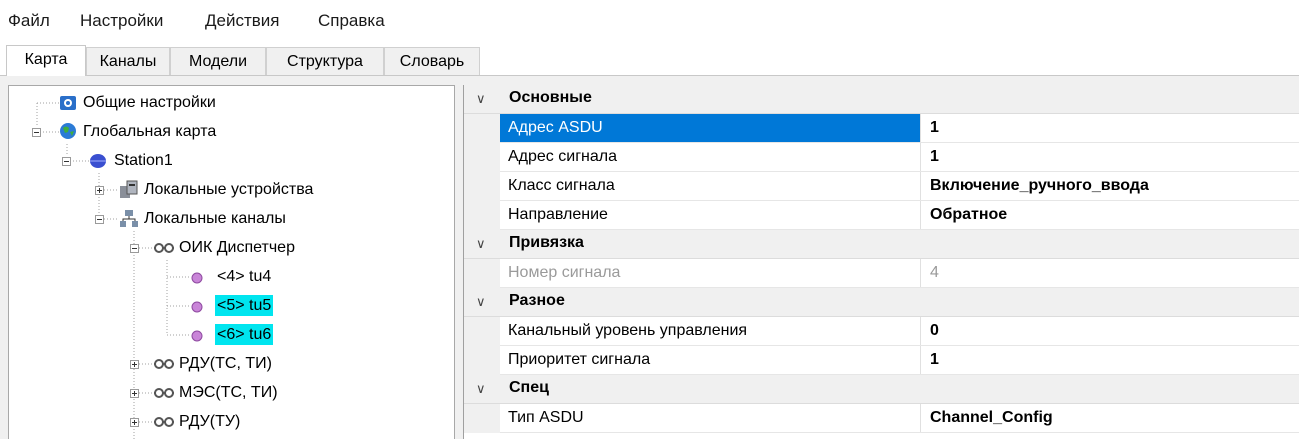 This screenshot has height=439, width=1299. Describe the element at coordinates (68, 133) in the screenshot. I see `globe-icon` at that location.